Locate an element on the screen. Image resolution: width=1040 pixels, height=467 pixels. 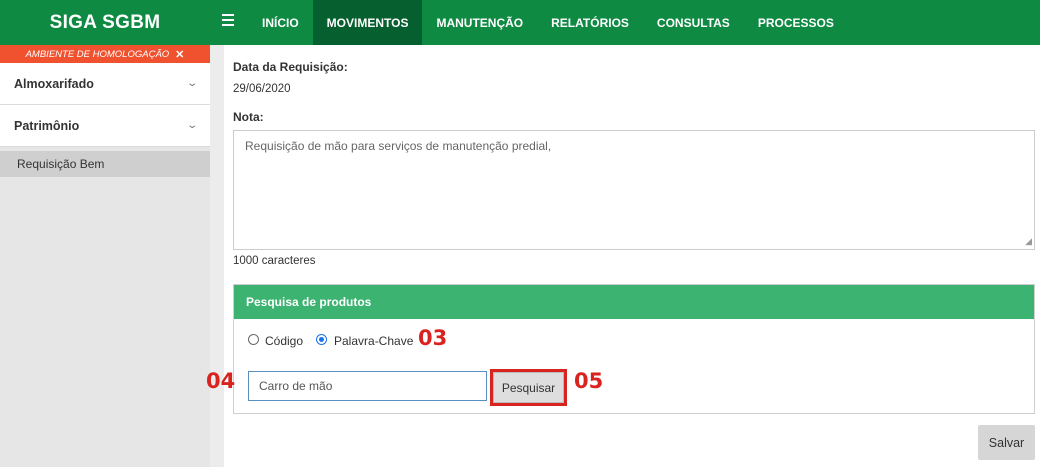
menu-item-inicio: INÍCIO is located at coordinates (280, 22).